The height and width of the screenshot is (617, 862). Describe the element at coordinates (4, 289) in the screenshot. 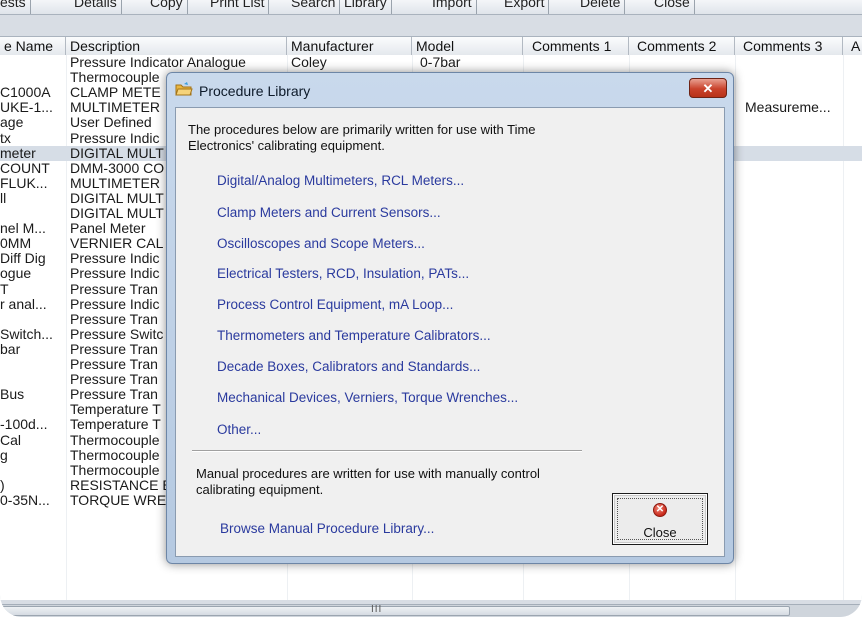

I see `table-cell: T` at that location.